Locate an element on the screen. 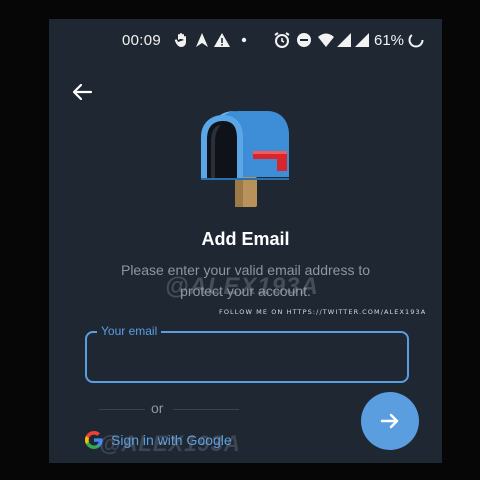  alarm-icon is located at coordinates (282, 40).